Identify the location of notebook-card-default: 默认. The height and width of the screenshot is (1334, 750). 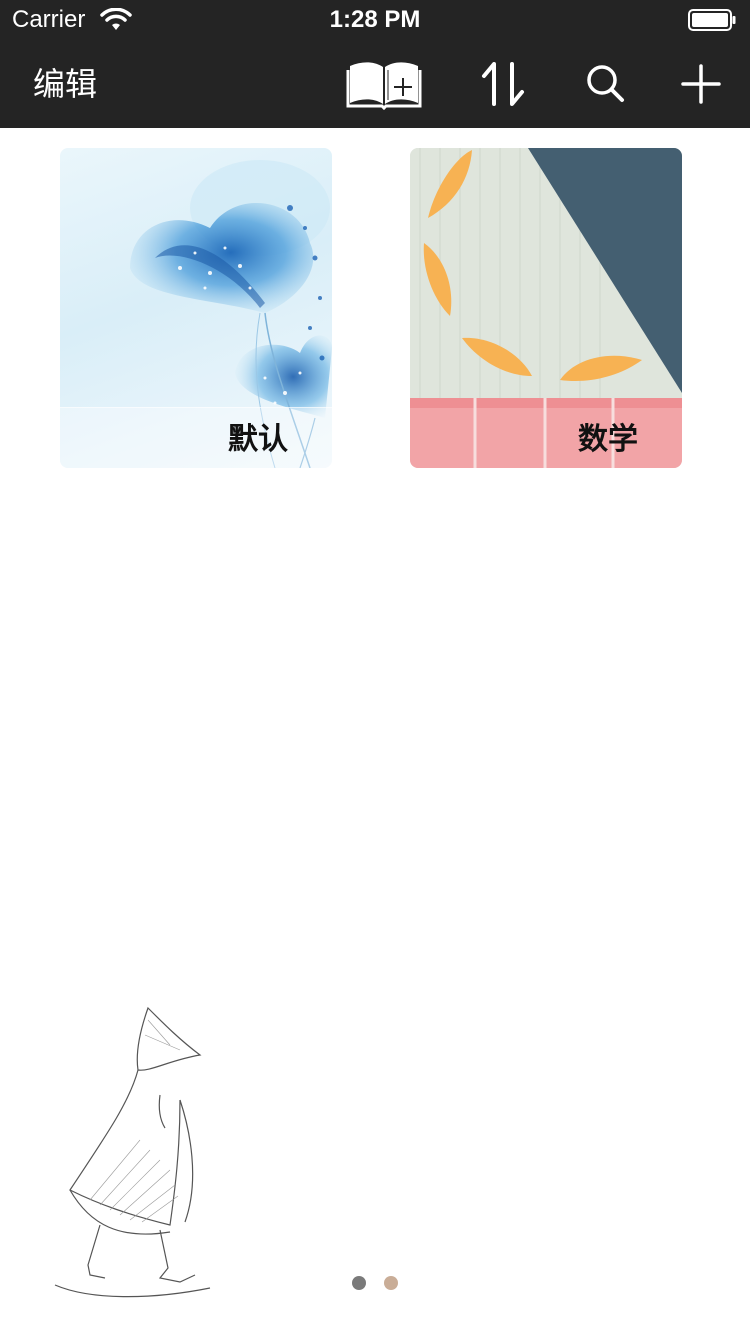
(196, 308).